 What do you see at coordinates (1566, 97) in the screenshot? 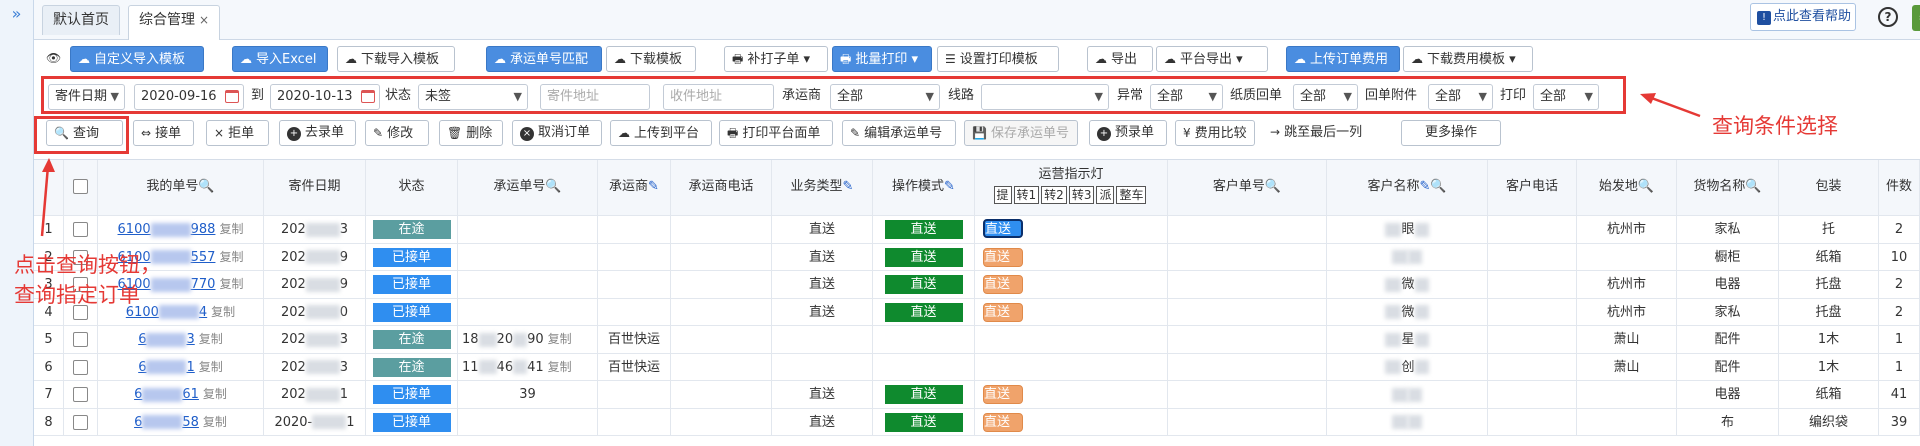
I see `print-select: 全部 ▼` at bounding box center [1566, 97].